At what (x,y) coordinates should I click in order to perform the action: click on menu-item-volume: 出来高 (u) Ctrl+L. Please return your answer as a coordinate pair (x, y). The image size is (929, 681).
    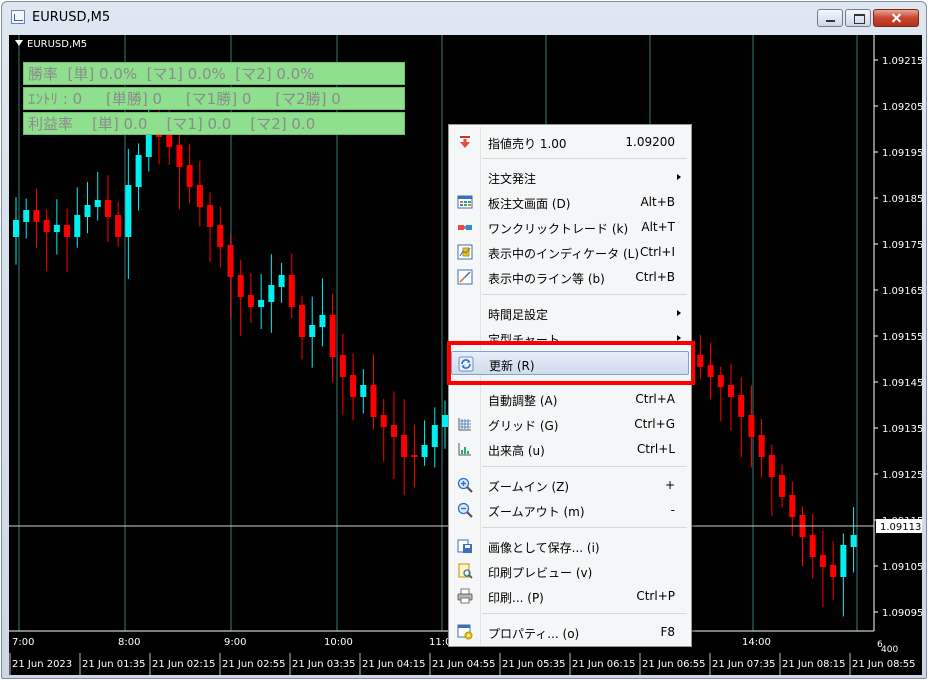
    Looking at the image, I should click on (570, 449).